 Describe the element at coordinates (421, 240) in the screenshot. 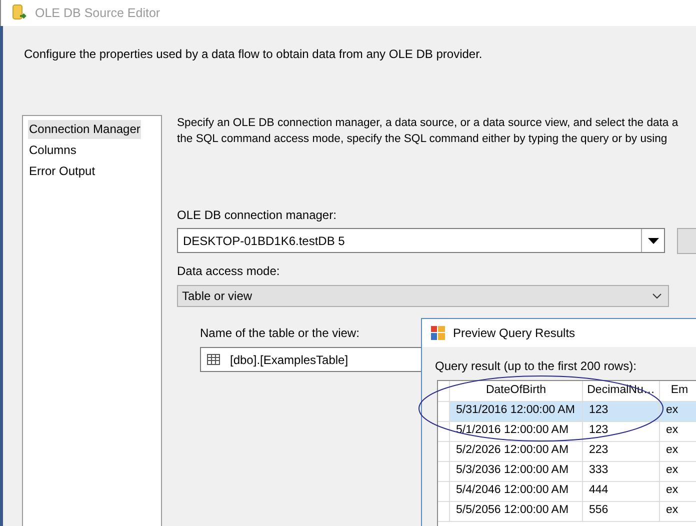

I see `connection-manager-dropdown: DESKTOP-01BD1K6.testDB 5` at that location.